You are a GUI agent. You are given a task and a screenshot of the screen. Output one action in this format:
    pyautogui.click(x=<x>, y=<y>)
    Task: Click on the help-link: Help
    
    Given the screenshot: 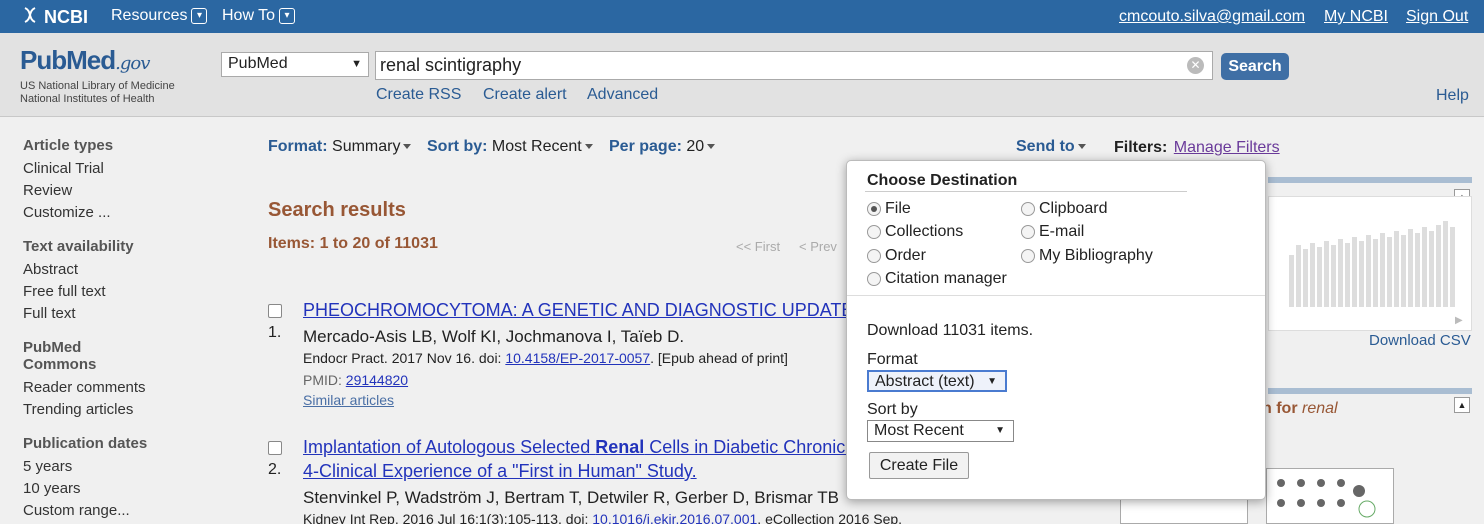 What is the action you would take?
    pyautogui.click(x=1452, y=96)
    